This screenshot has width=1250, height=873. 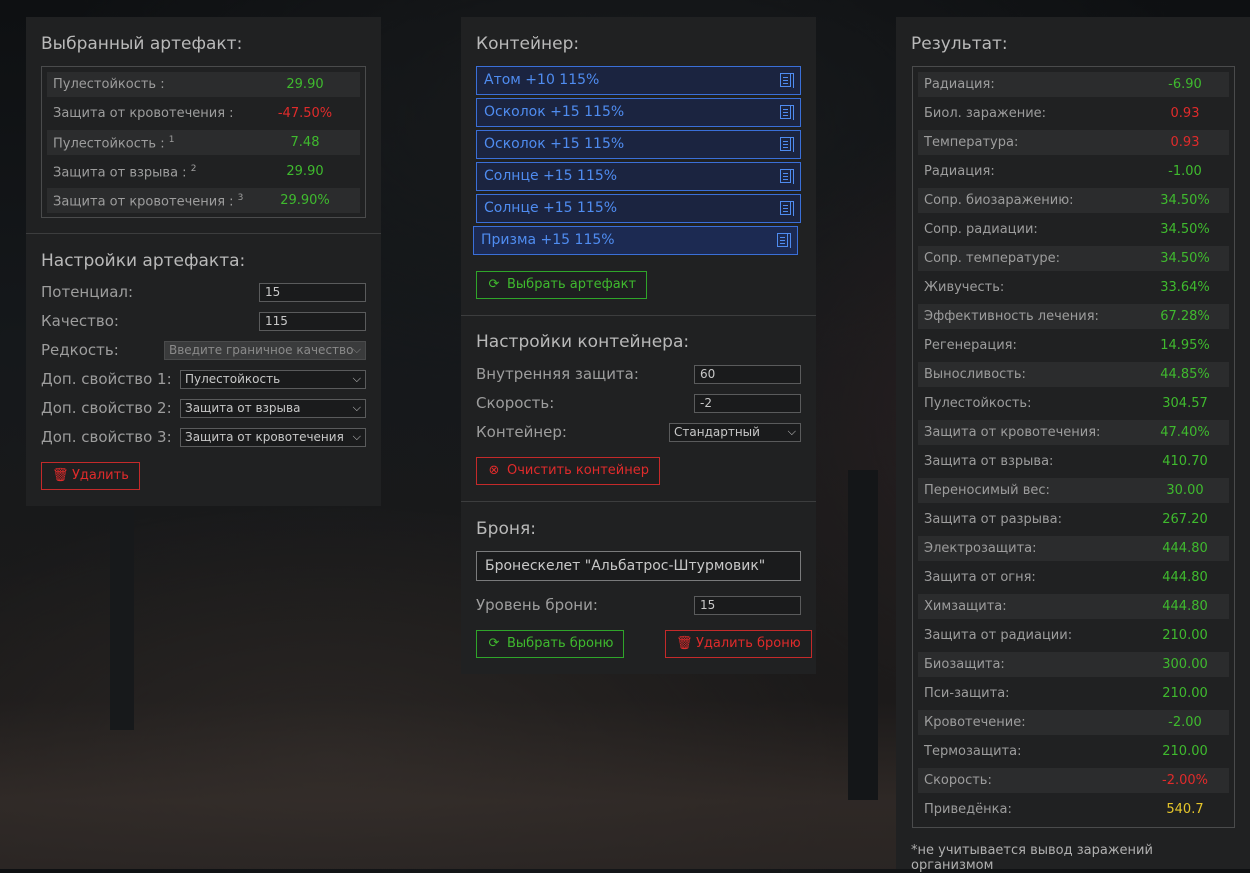 What do you see at coordinates (998, 635) in the screenshot?
I see `stat-label: Защита от радиации:` at bounding box center [998, 635].